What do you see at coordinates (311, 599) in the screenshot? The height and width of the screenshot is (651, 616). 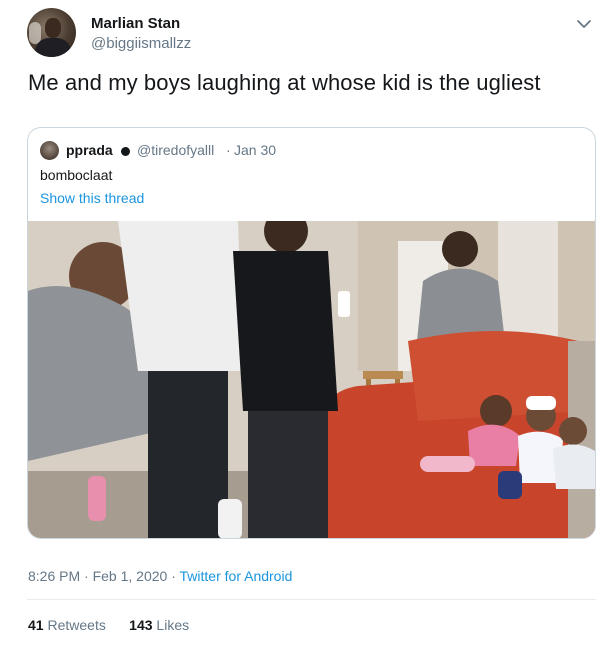 I see `divider` at bounding box center [311, 599].